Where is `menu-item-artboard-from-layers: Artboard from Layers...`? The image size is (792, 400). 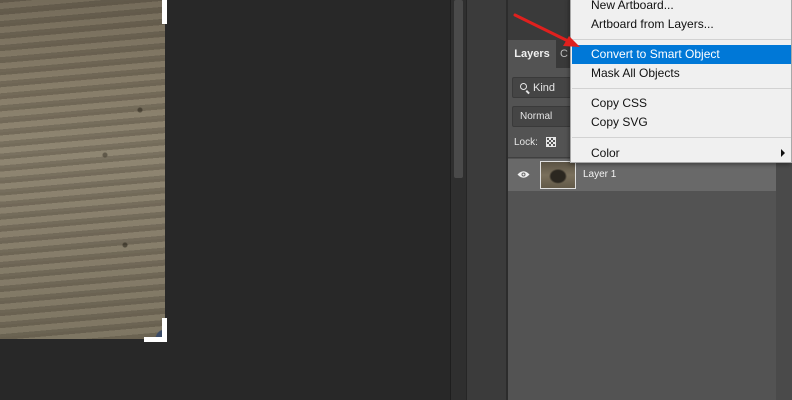
menu-item-artboard-from-layers: Artboard from Layers... is located at coordinates (681, 24).